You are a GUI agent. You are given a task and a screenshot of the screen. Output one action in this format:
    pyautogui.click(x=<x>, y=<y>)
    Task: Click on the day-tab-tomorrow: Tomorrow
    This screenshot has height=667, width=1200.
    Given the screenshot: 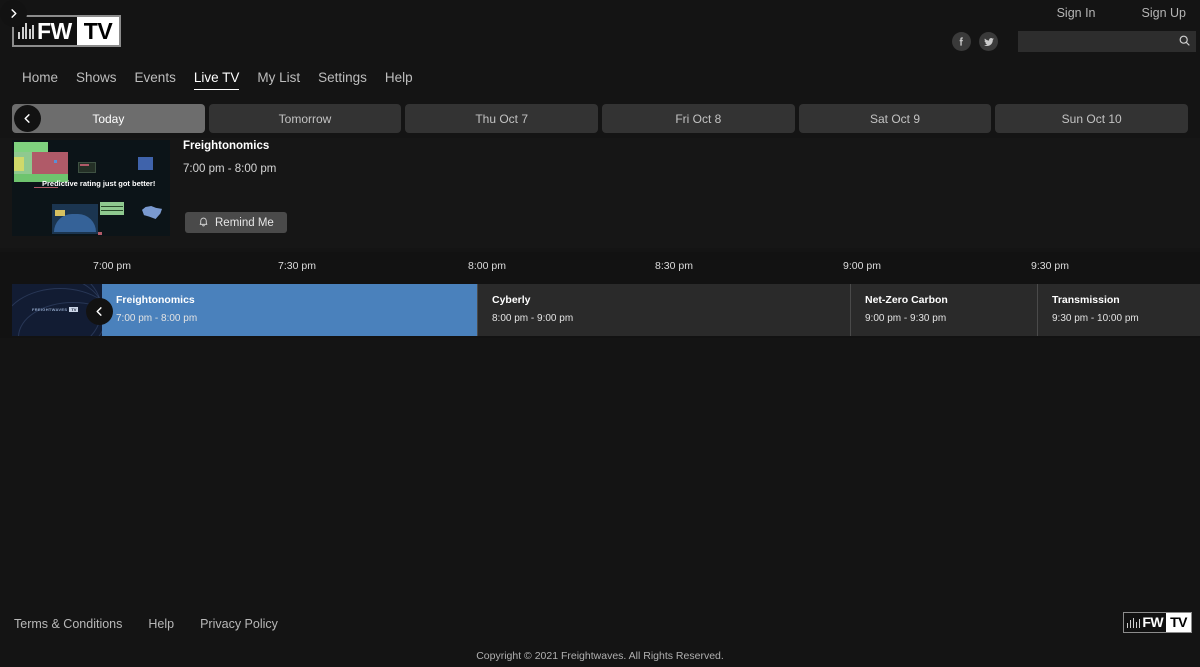 What is the action you would take?
    pyautogui.click(x=305, y=118)
    